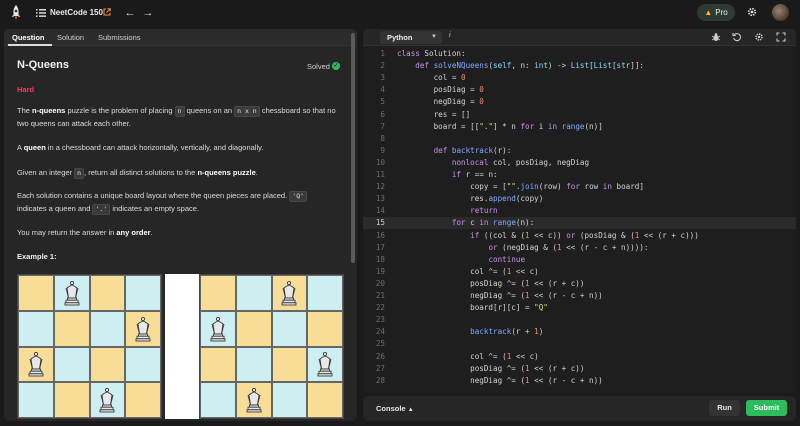 This screenshot has width=800, height=426. I want to click on line-number: 10, so click(380, 162).